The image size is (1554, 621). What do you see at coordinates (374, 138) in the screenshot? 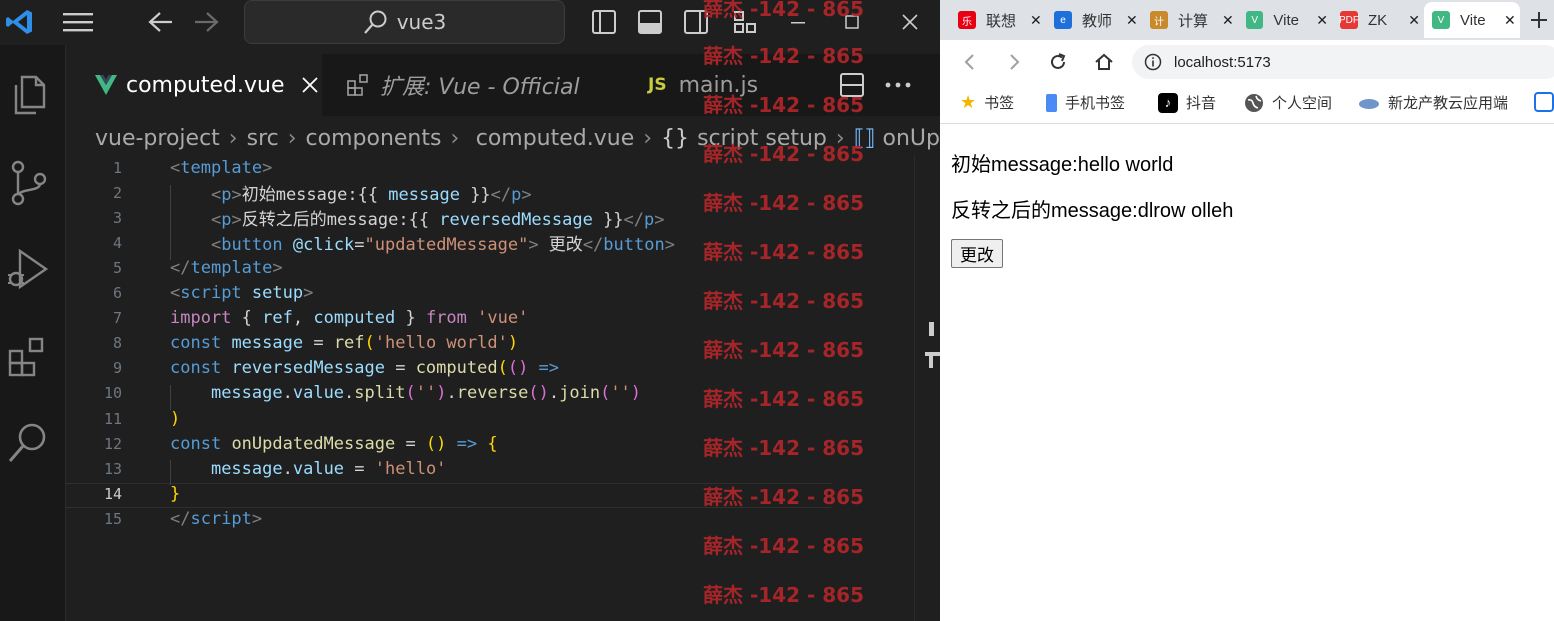
I see `breadcrumb-item: components` at bounding box center [374, 138].